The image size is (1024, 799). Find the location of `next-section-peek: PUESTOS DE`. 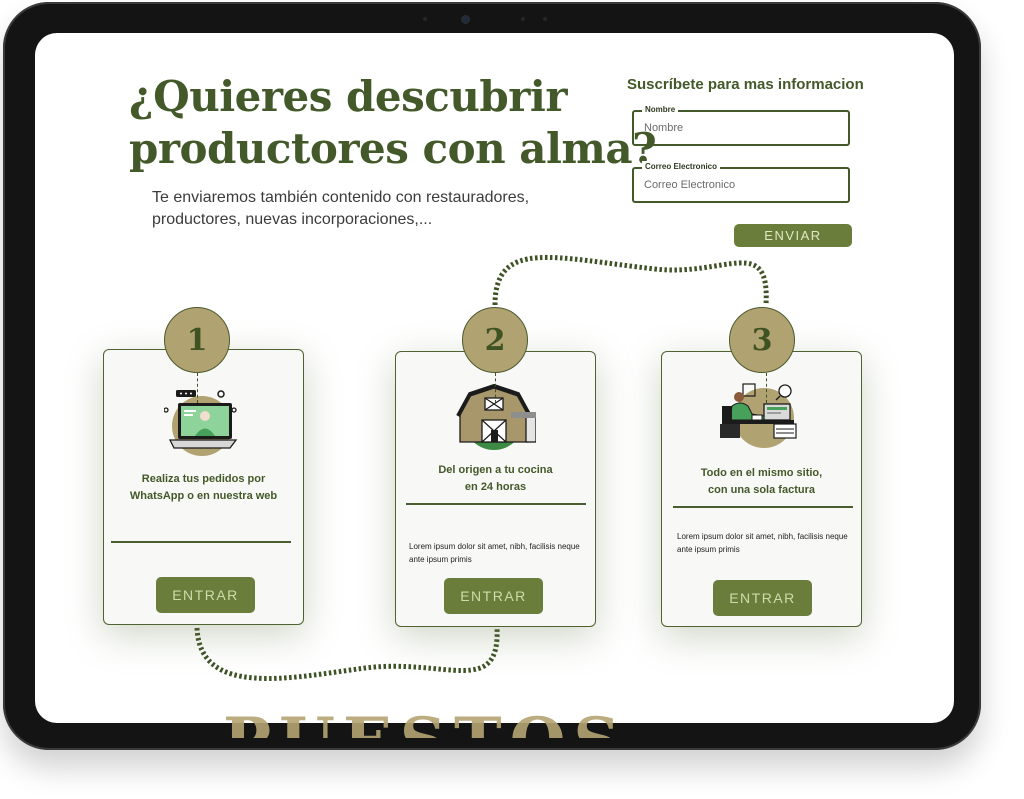

next-section-peek: PUESTOS DE is located at coordinates (488, 726).